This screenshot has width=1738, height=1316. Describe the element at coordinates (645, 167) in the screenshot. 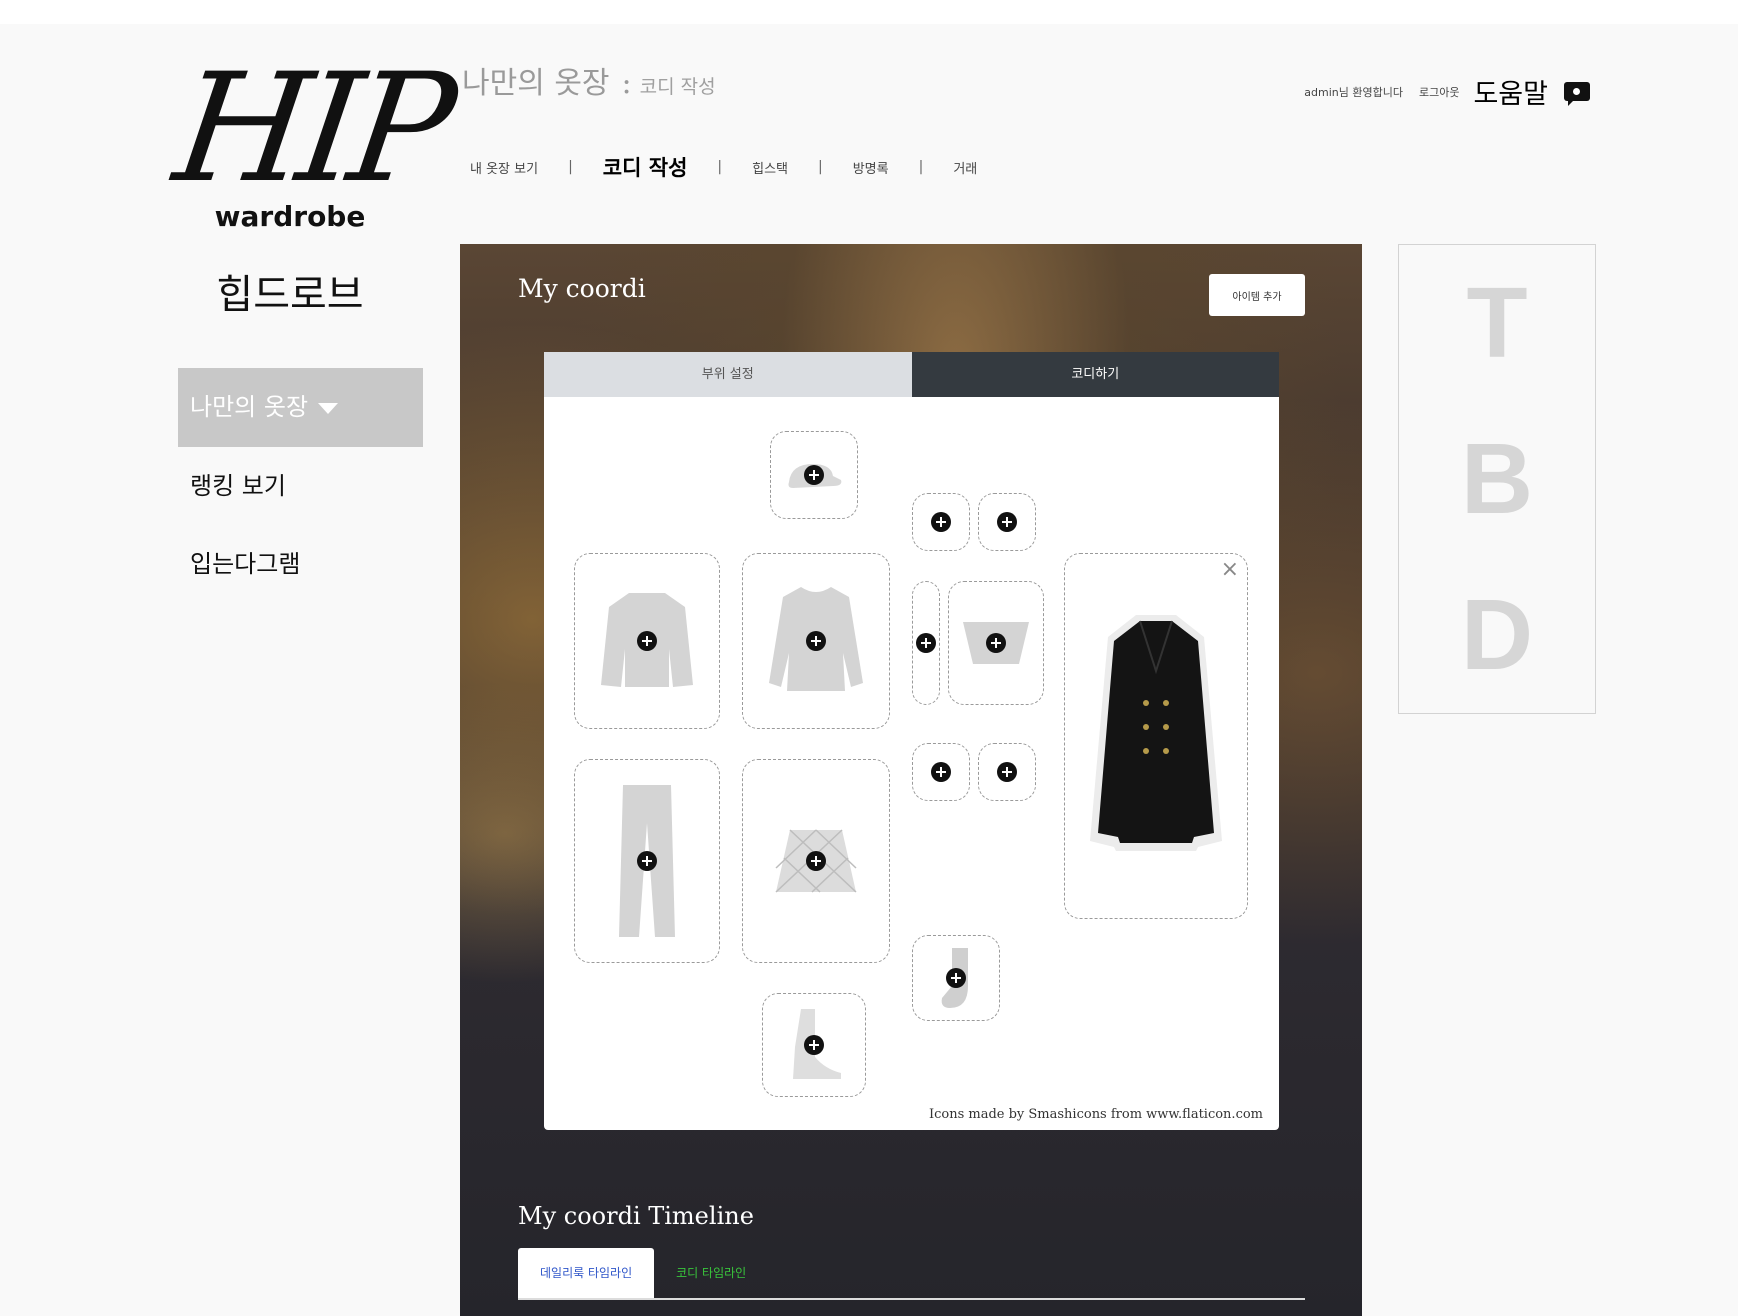

I see `nav-write-coordi: 코디 작성` at that location.